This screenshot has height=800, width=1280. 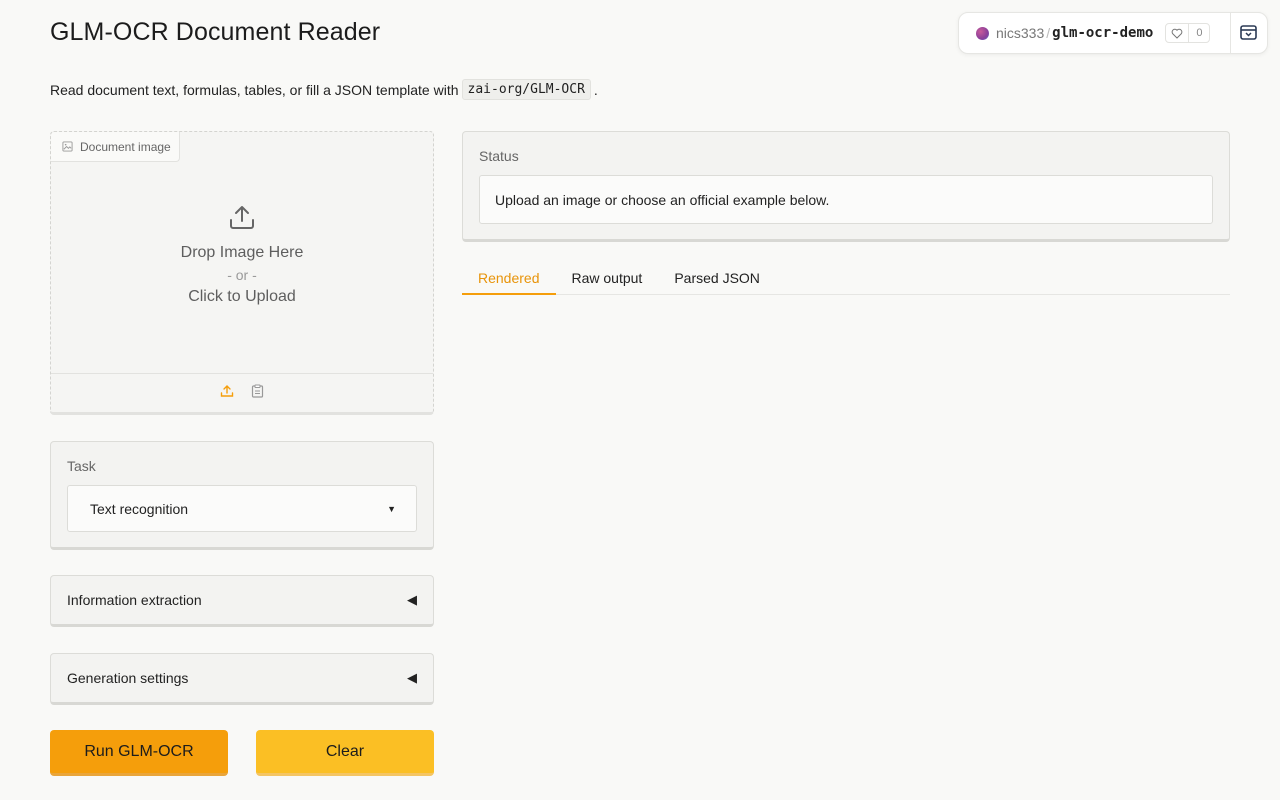 What do you see at coordinates (242, 601) in the screenshot?
I see `information-extraction-accordion: Information extraction ◀` at bounding box center [242, 601].